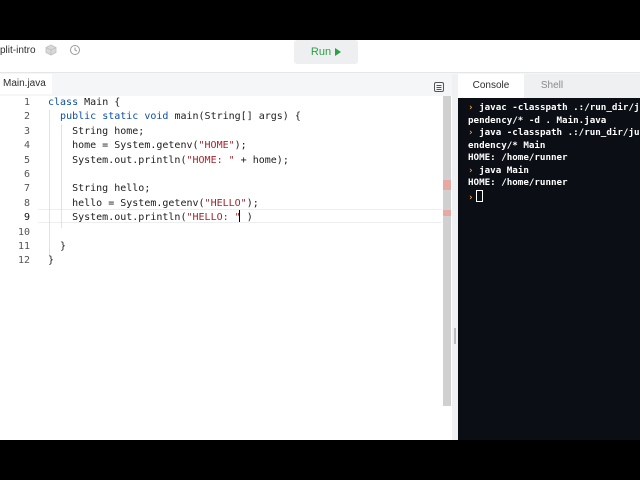 This screenshot has width=640, height=480. I want to click on console-input-line: ›, so click(475, 197).